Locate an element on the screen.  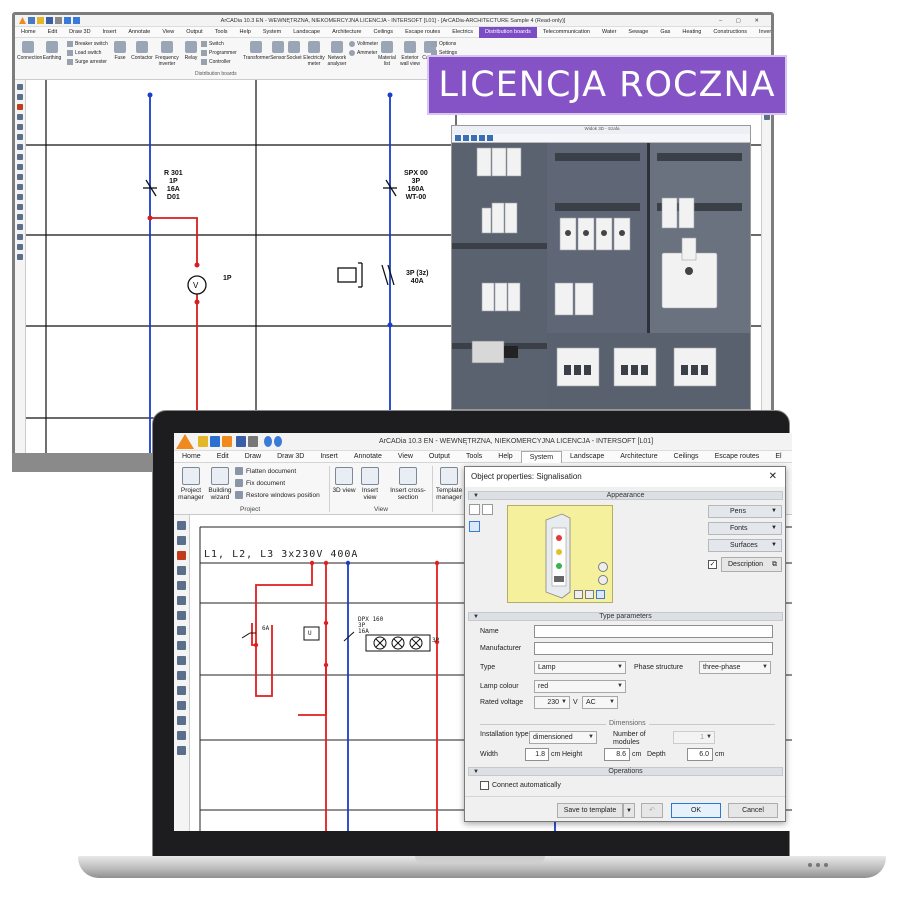
operations-section-header: ▼ Operations is located at coordinates (625, 771).